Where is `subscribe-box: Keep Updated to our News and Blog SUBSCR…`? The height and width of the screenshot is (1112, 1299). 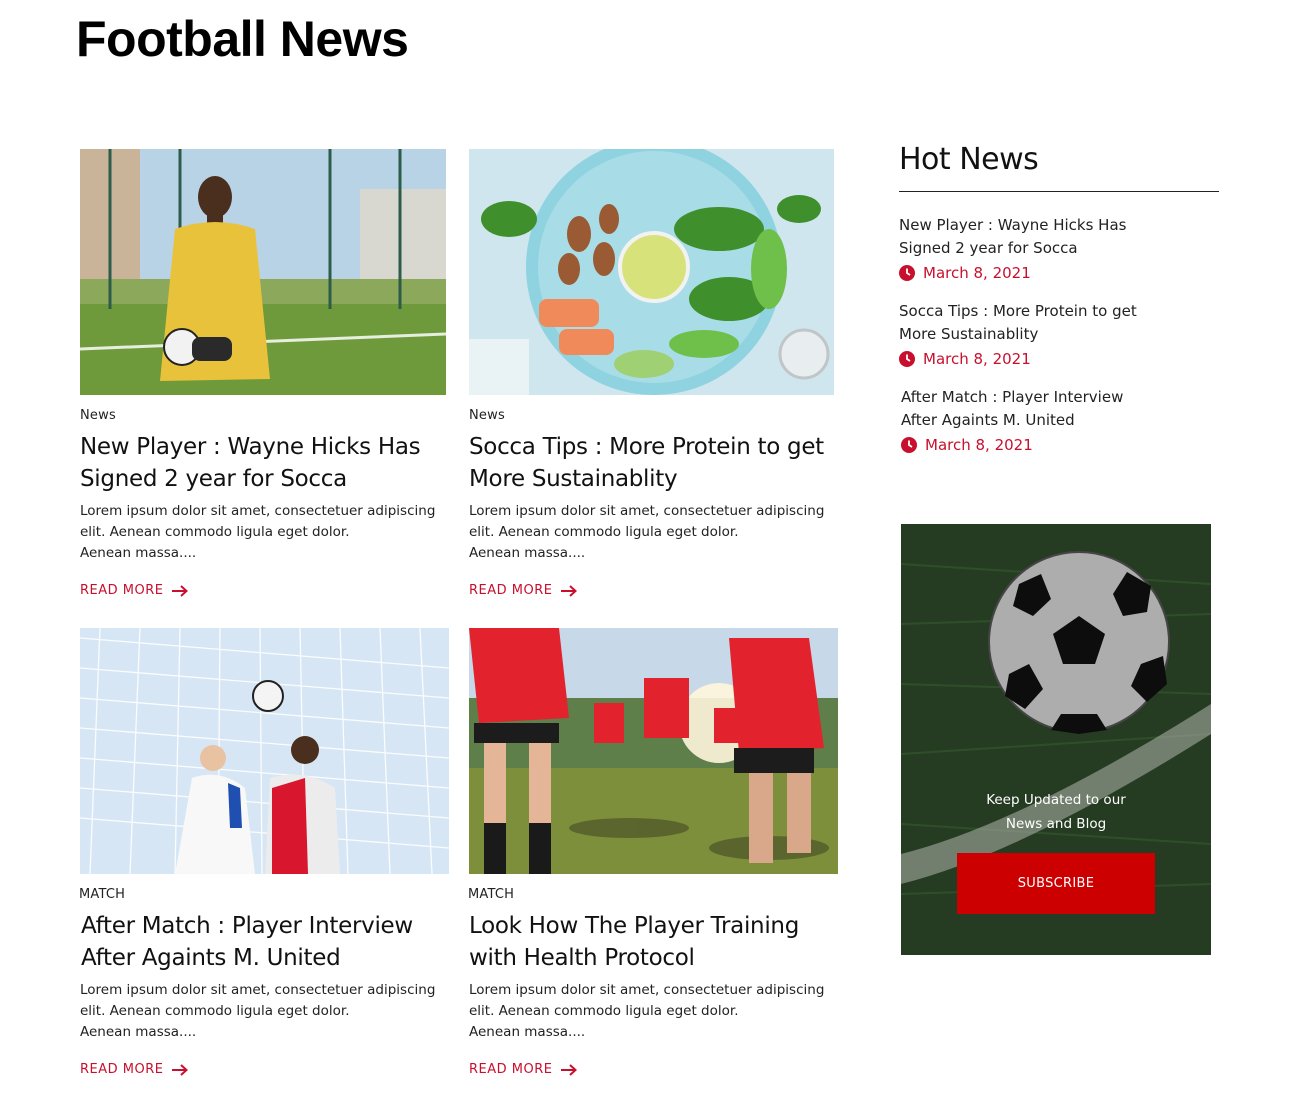
subscribe-box: Keep Updated to our News and Blog SUBSCR… is located at coordinates (1056, 739).